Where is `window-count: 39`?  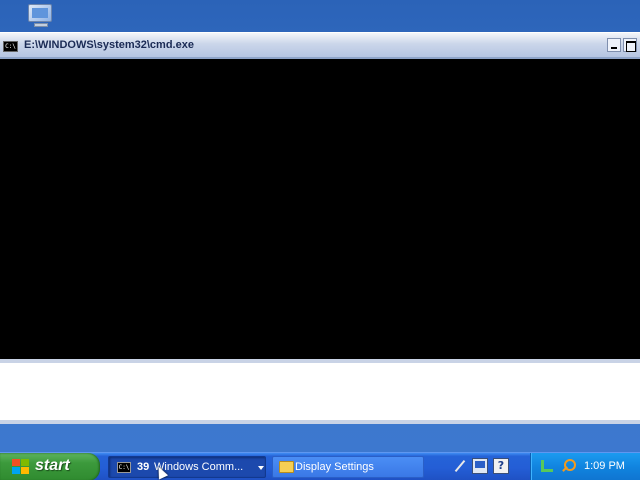
window-count: 39 is located at coordinates (143, 467).